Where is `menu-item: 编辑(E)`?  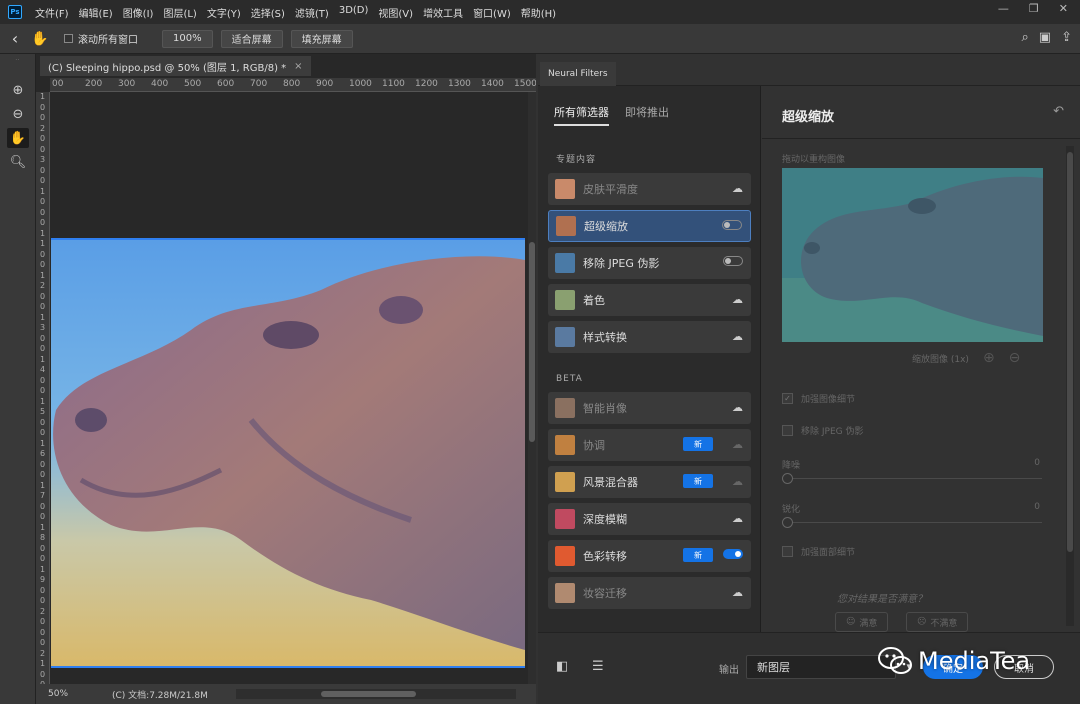
menu-item: 编辑(E) is located at coordinates (96, 12).